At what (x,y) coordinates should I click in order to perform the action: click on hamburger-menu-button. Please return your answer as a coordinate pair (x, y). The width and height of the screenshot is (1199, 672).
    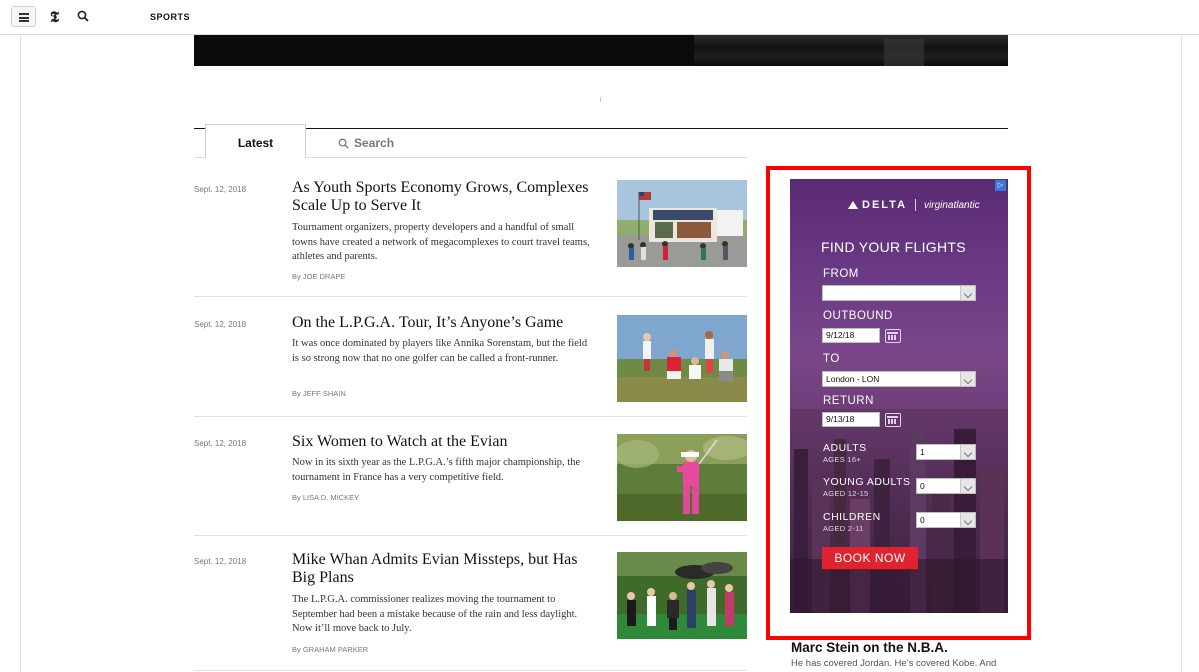
    Looking at the image, I should click on (23, 16).